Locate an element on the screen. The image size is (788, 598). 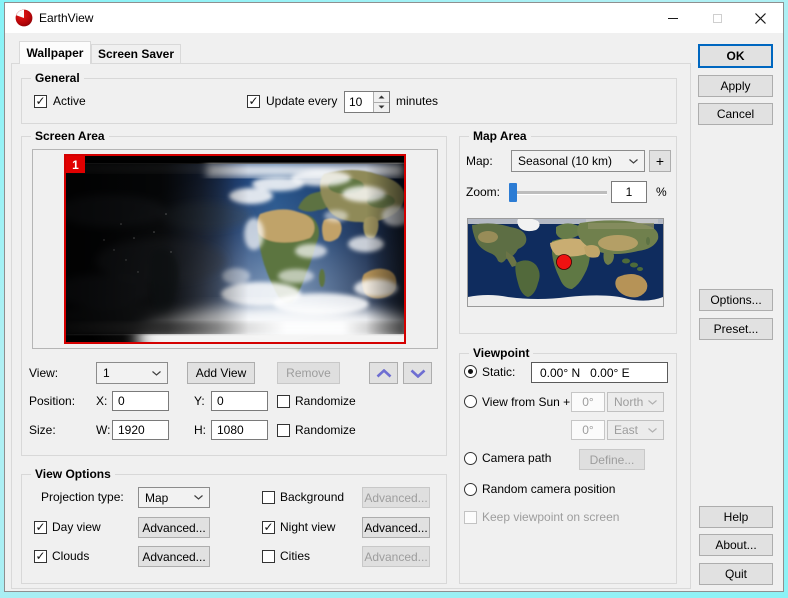
day-view-checkbox: ✓ is located at coordinates (40, 527).